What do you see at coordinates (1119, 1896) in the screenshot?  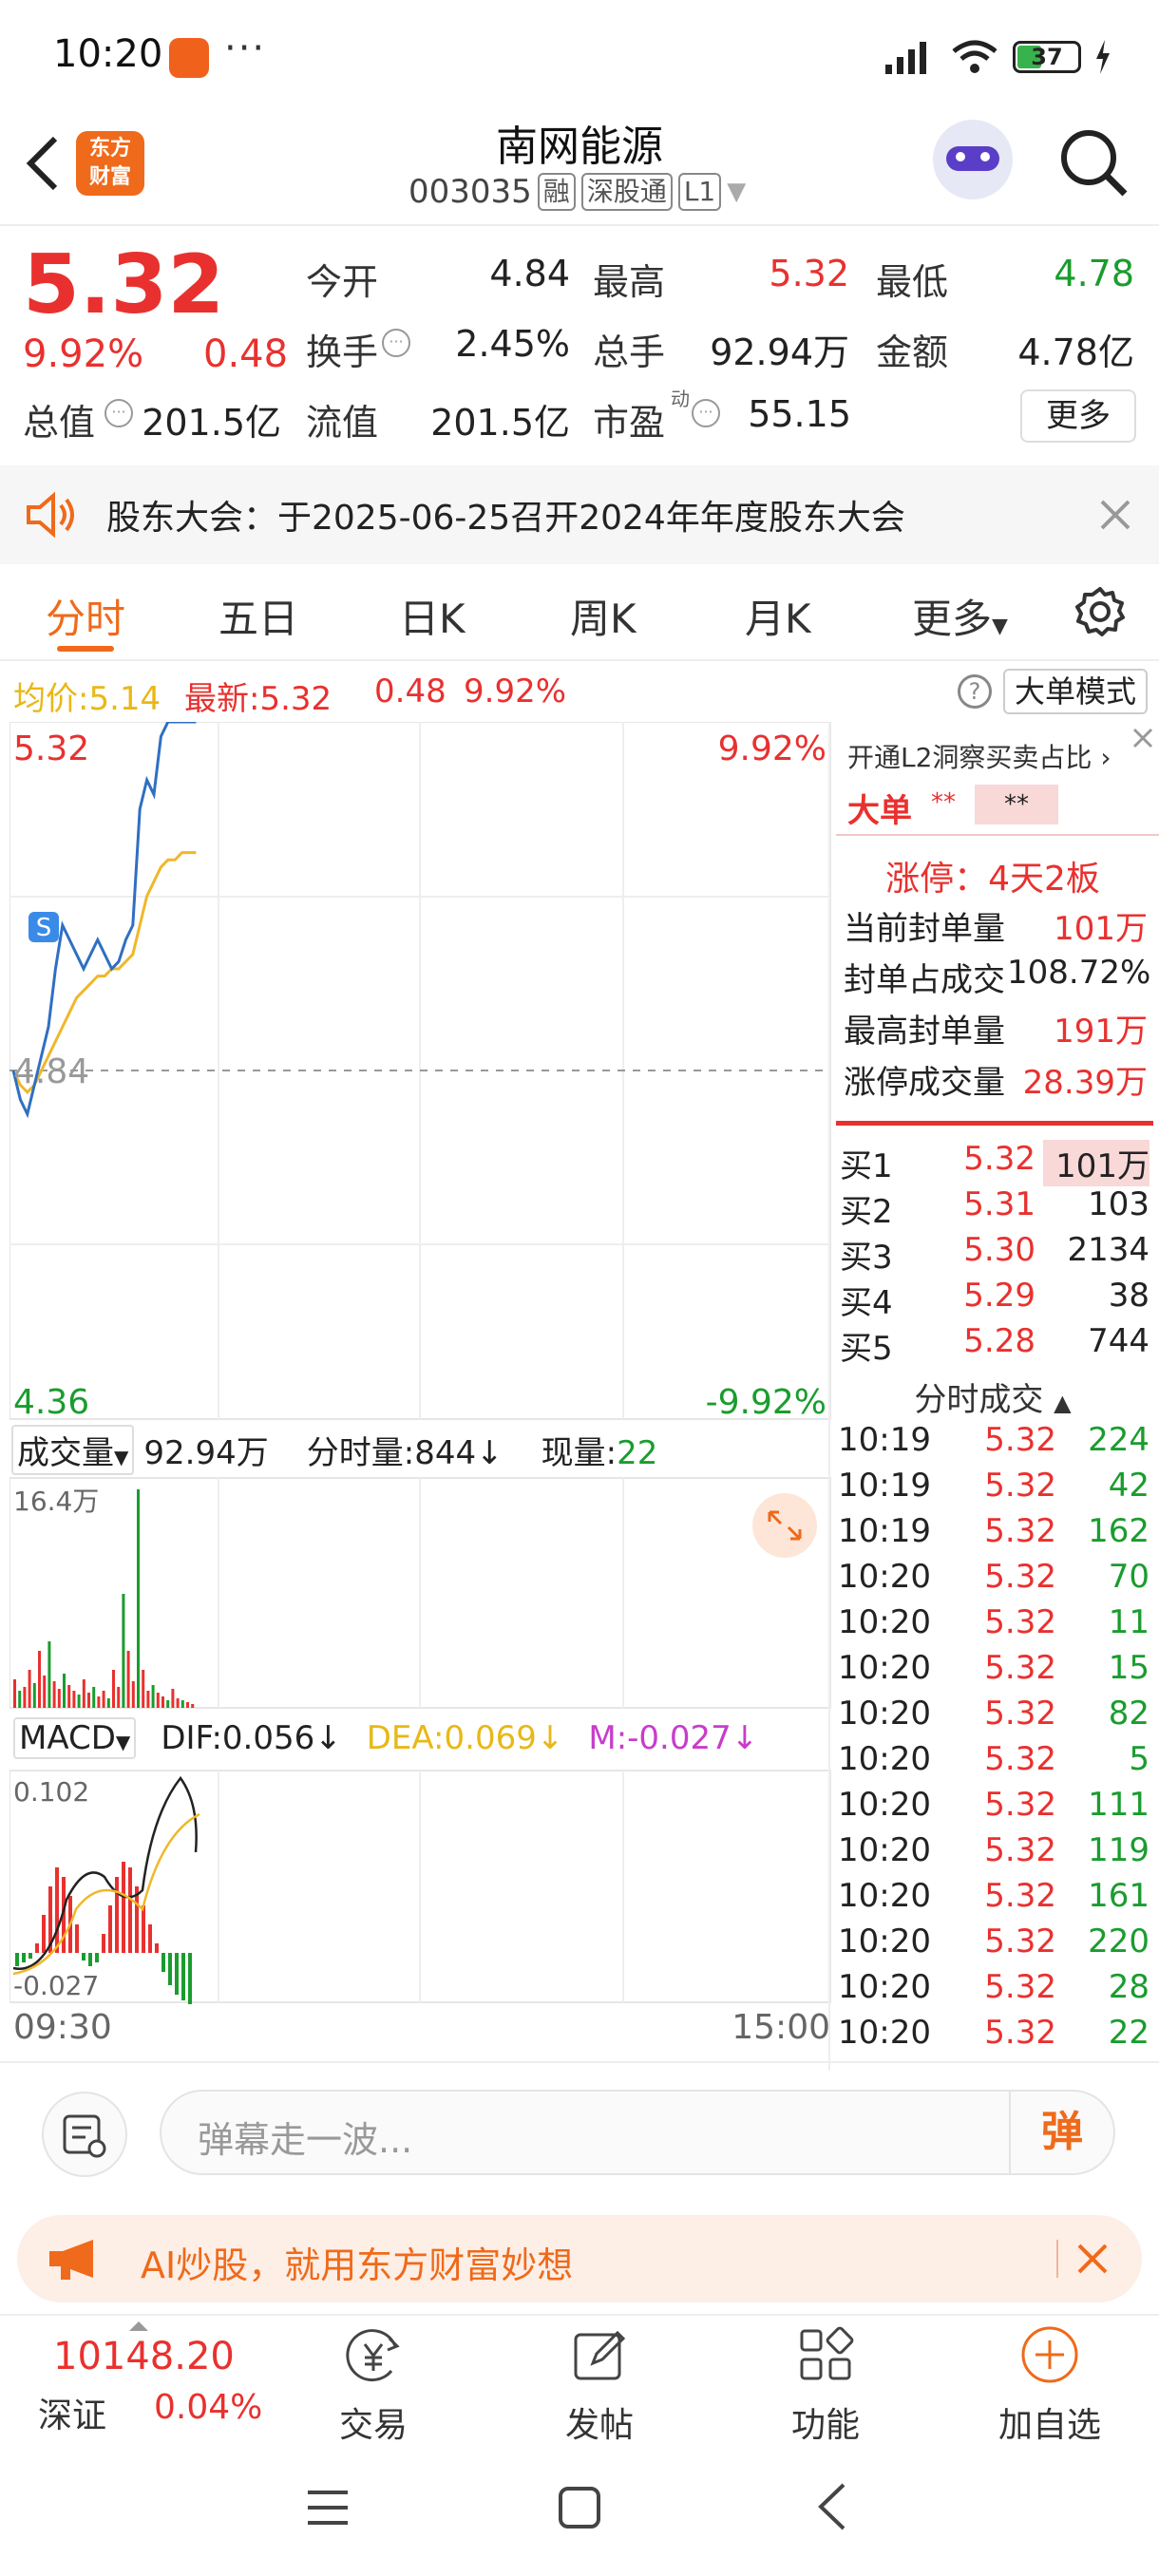 I see `trade-volume: 161` at bounding box center [1119, 1896].